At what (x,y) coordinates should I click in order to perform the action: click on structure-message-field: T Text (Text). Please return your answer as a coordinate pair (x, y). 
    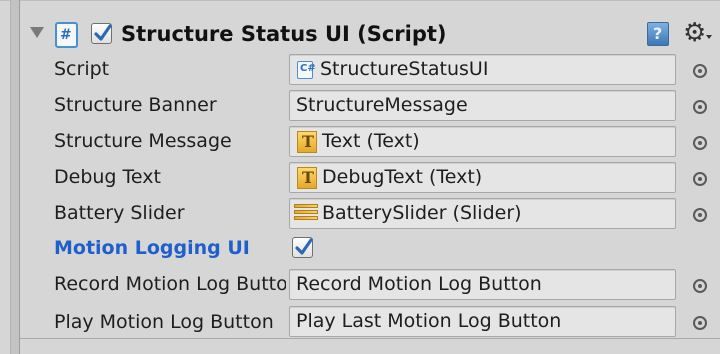
    Looking at the image, I should click on (482, 141).